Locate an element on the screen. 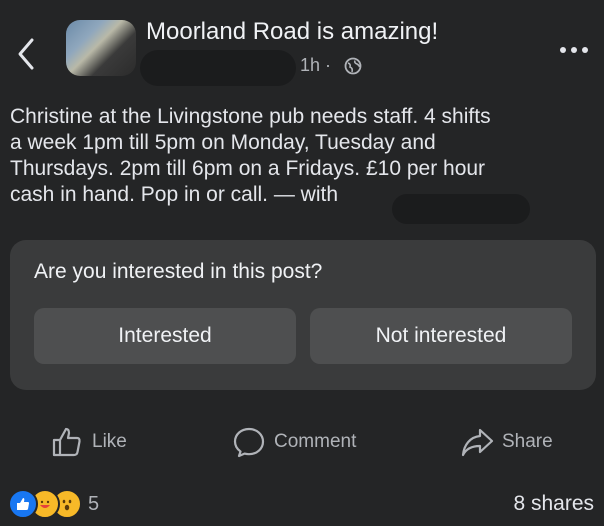 Image resolution: width=604 pixels, height=526 pixels. globe-icon is located at coordinates (353, 66).